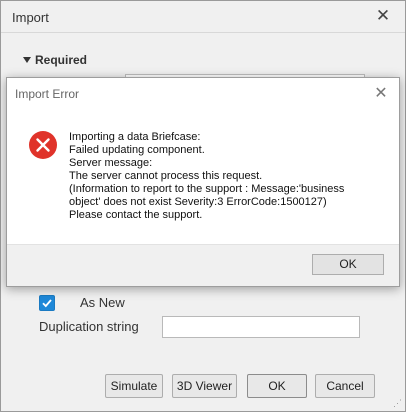 The width and height of the screenshot is (406, 412). I want to click on error-icon, so click(43, 145).